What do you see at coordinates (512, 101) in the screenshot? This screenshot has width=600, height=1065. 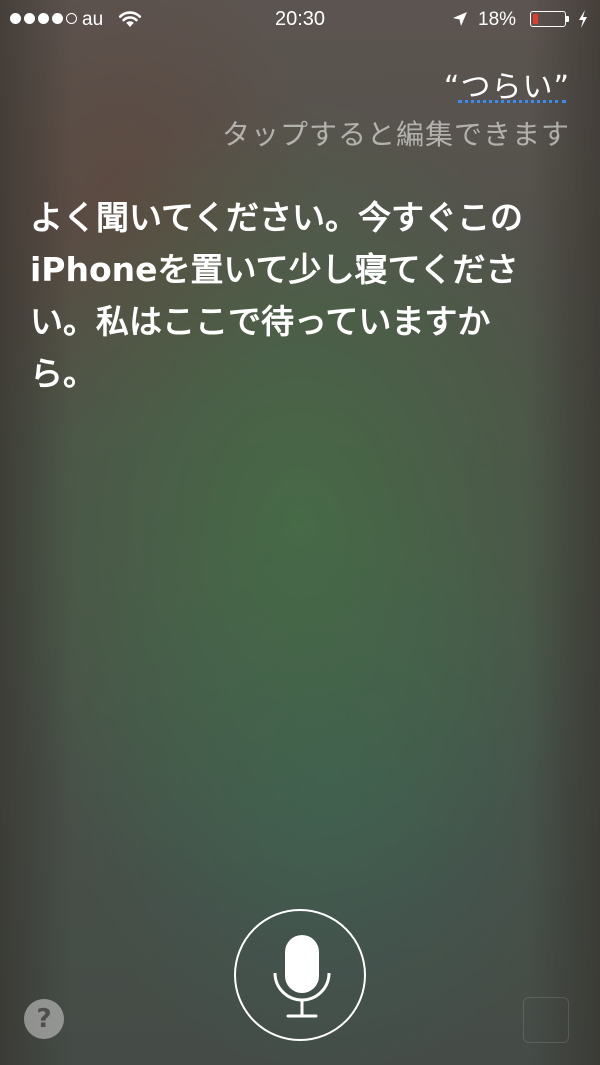 I see `query-dotted-underline` at bounding box center [512, 101].